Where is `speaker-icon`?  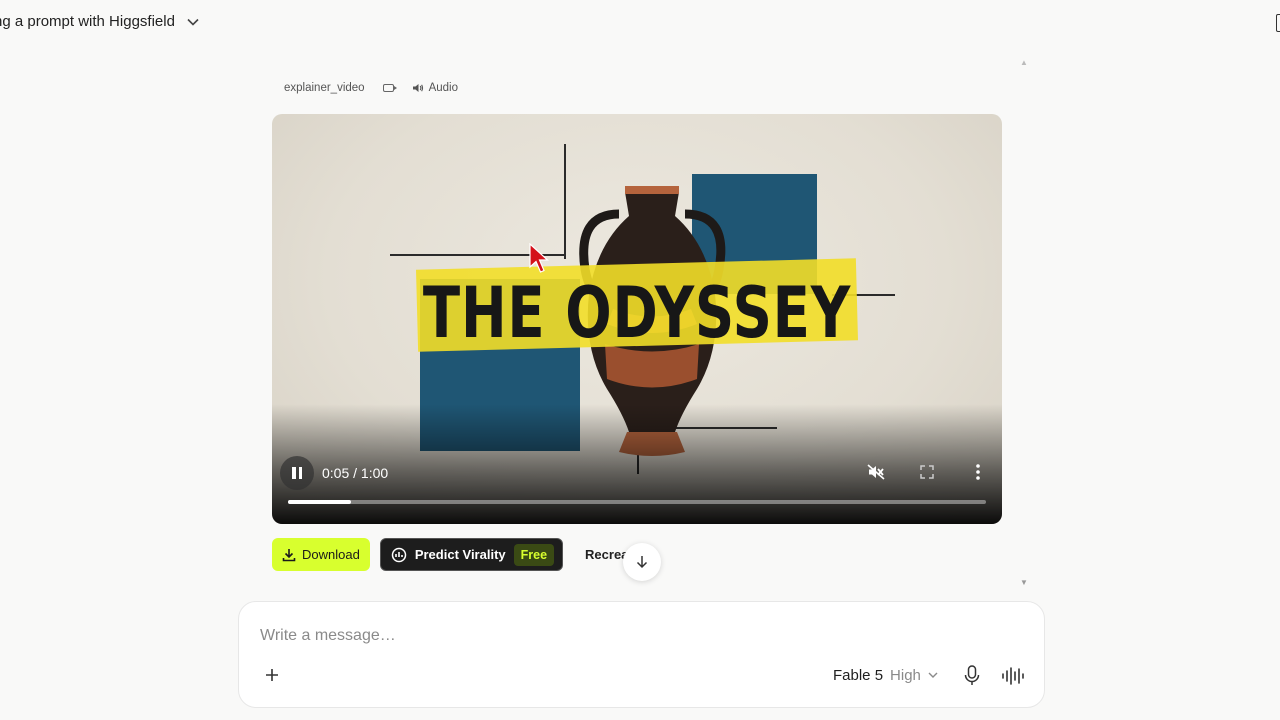 speaker-icon is located at coordinates (417, 88).